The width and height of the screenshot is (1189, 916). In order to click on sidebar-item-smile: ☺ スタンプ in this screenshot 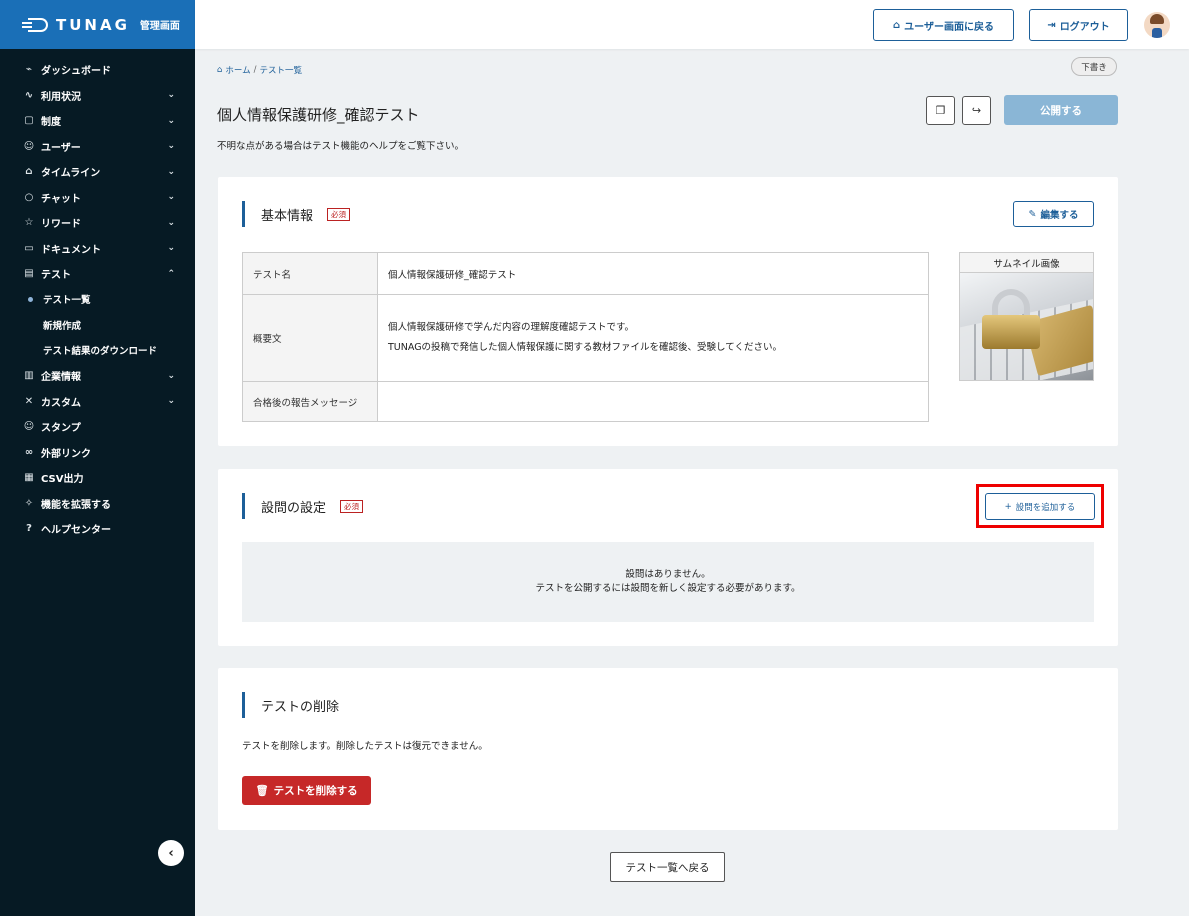, I will do `click(97, 427)`.